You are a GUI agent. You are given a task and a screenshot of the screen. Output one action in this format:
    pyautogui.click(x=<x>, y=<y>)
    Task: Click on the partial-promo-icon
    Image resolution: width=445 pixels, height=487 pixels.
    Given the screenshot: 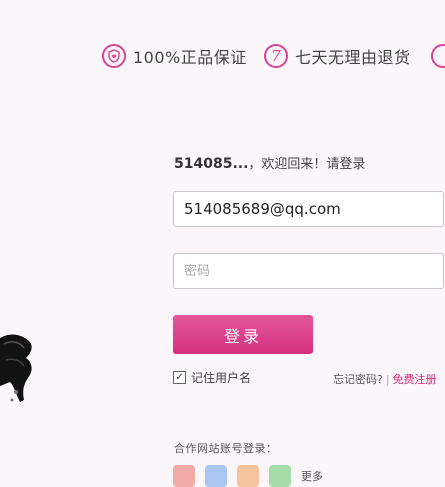 What is the action you would take?
    pyautogui.click(x=438, y=56)
    